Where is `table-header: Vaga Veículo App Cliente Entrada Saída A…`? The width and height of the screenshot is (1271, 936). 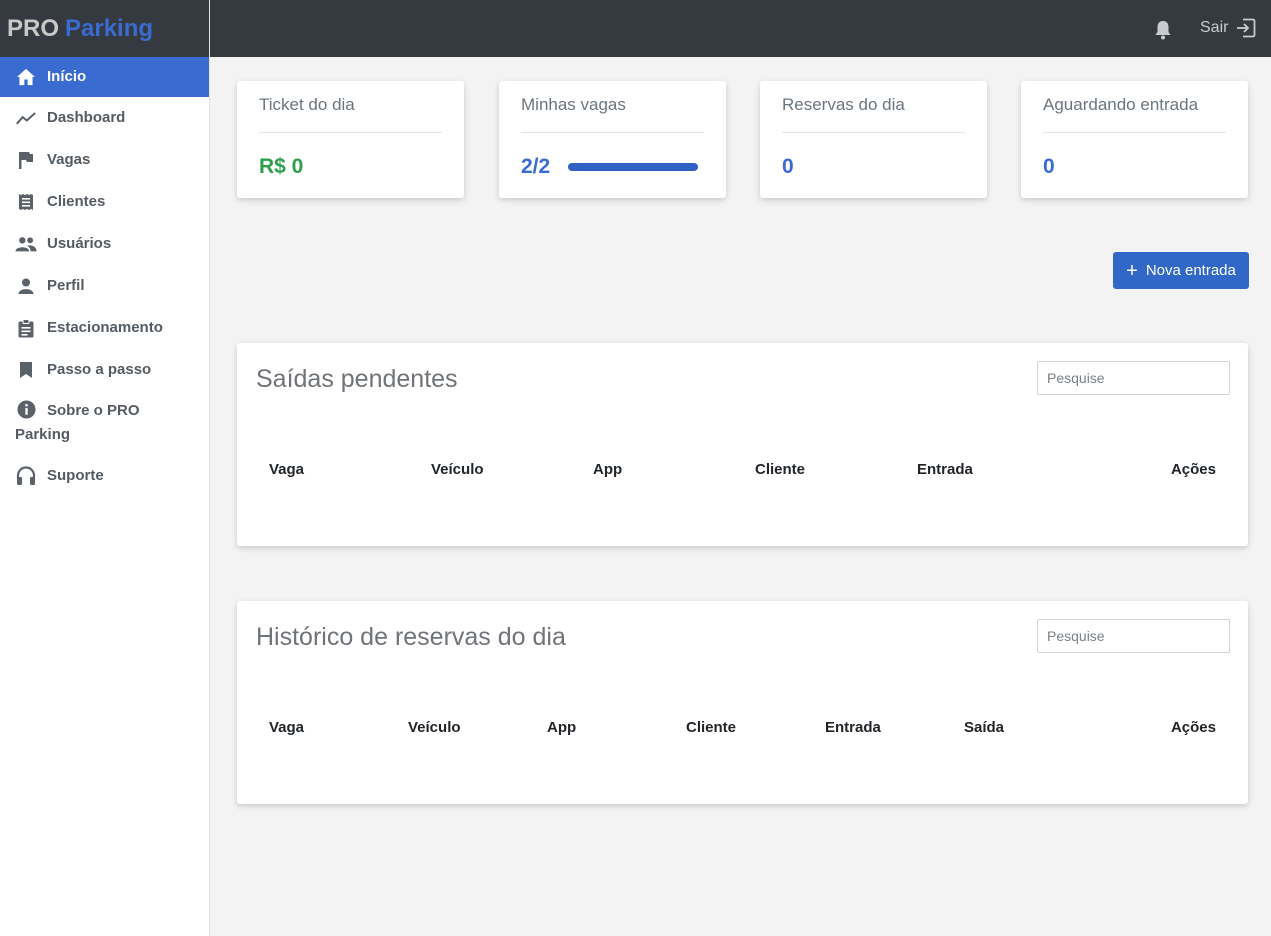 table-header: Vaga Veículo App Cliente Entrada Saída A… is located at coordinates (742, 729).